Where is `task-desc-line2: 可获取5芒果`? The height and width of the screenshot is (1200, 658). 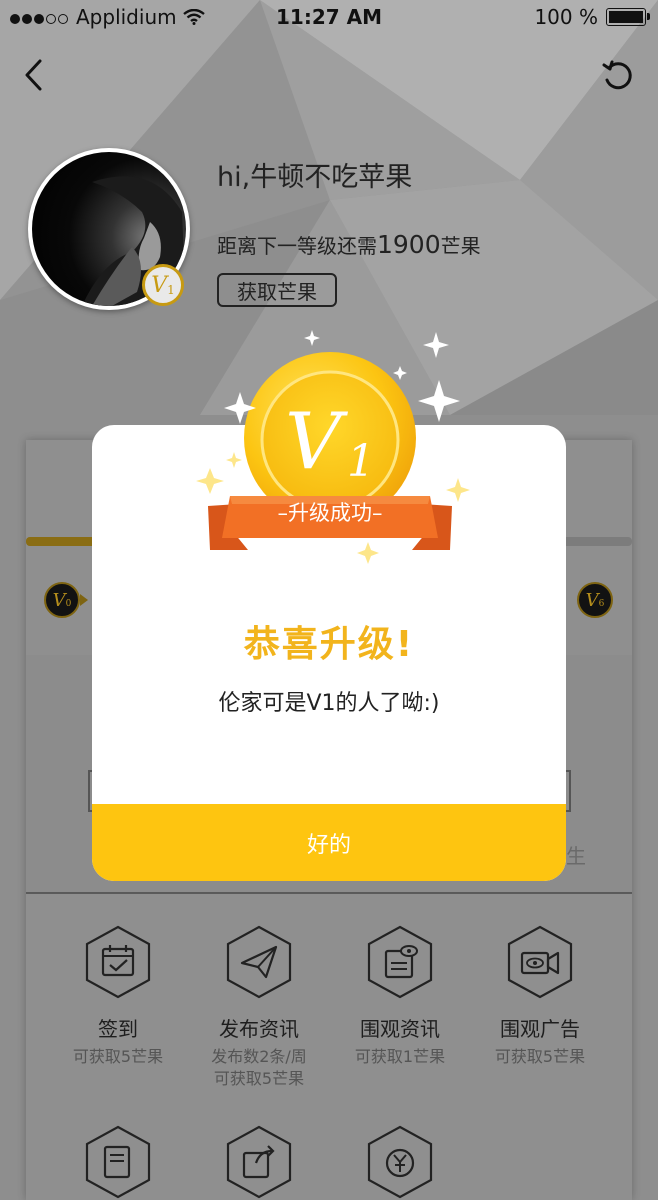
task-desc-line2: 可获取5芒果 is located at coordinates (259, 1078).